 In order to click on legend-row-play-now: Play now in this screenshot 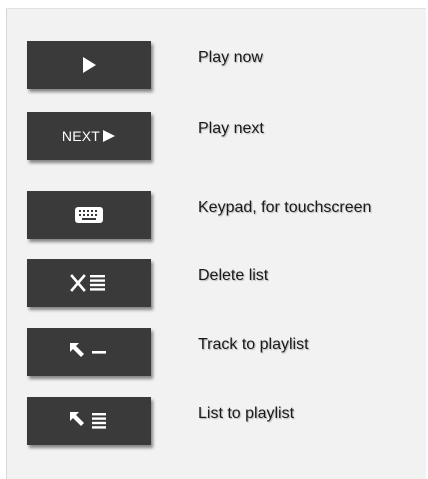, I will do `click(217, 67)`.